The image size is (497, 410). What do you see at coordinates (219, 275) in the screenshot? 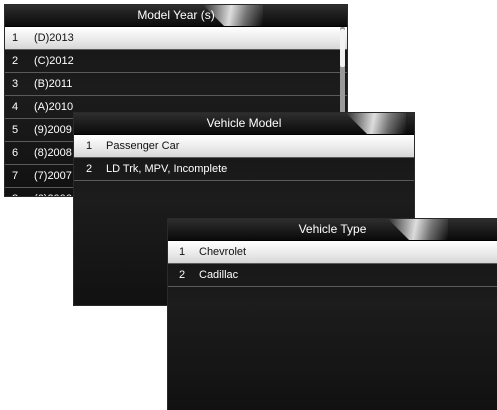
I see `item-label: Cadillac` at bounding box center [219, 275].